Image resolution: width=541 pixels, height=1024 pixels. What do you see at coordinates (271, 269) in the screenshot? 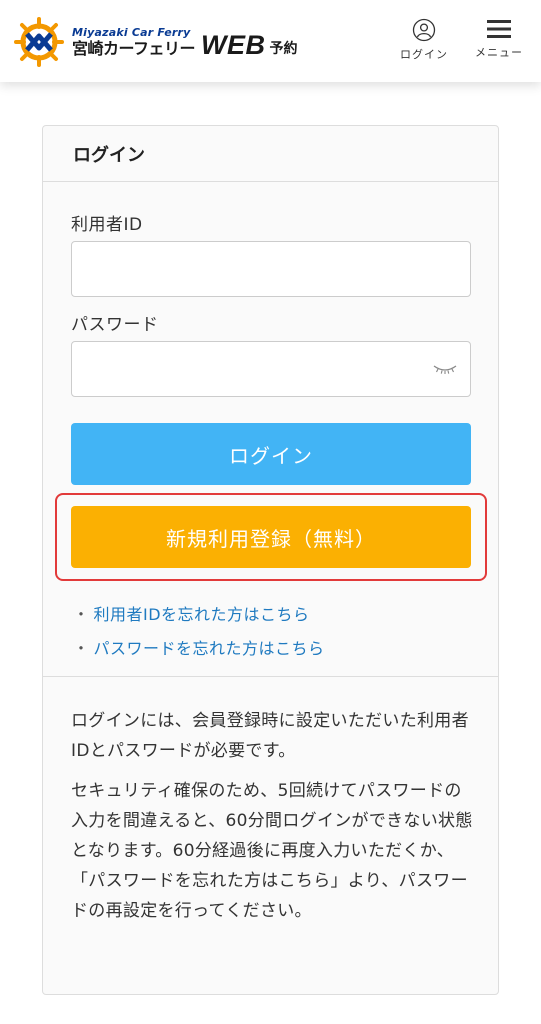
I see `user-id-input` at bounding box center [271, 269].